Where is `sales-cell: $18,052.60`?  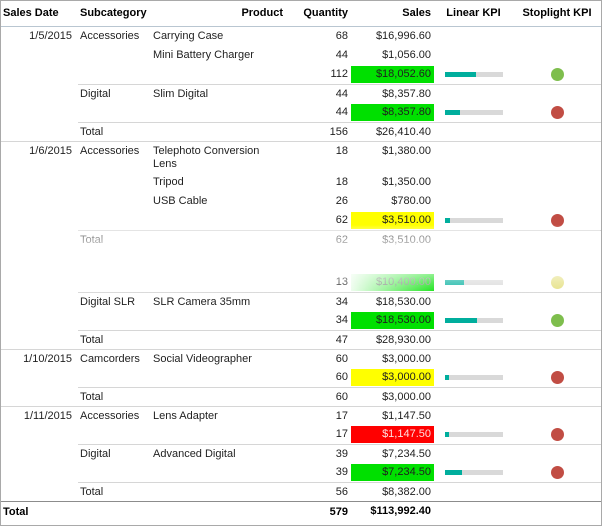 sales-cell: $18,052.60 is located at coordinates (392, 74).